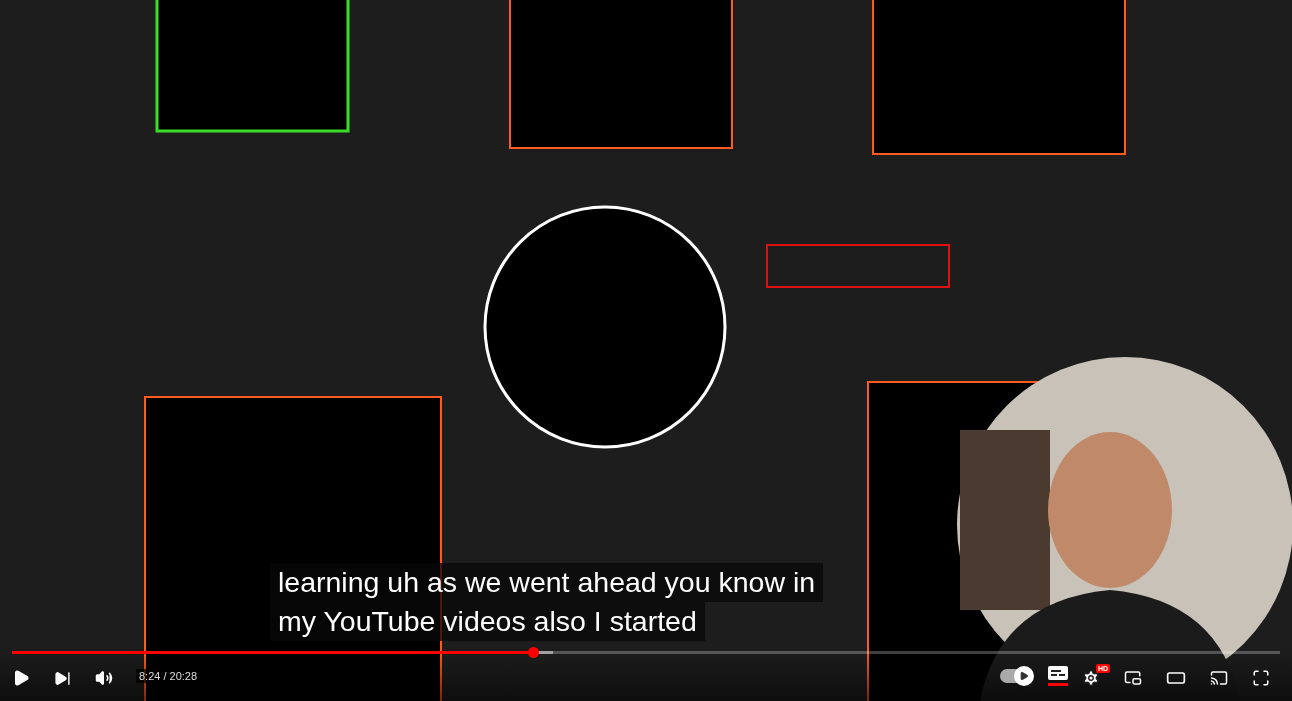 Image resolution: width=1292 pixels, height=701 pixels. What do you see at coordinates (1017, 676) in the screenshot?
I see `autoplay-toggle` at bounding box center [1017, 676].